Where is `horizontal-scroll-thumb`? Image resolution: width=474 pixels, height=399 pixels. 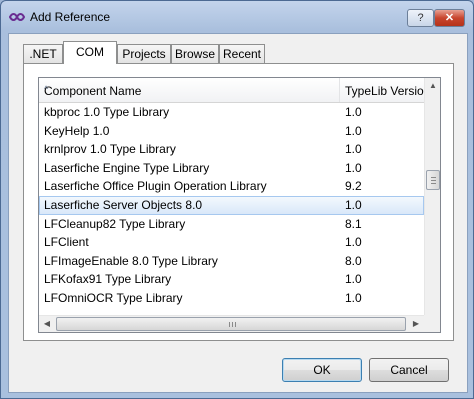
horizontal-scroll-thumb is located at coordinates (231, 324).